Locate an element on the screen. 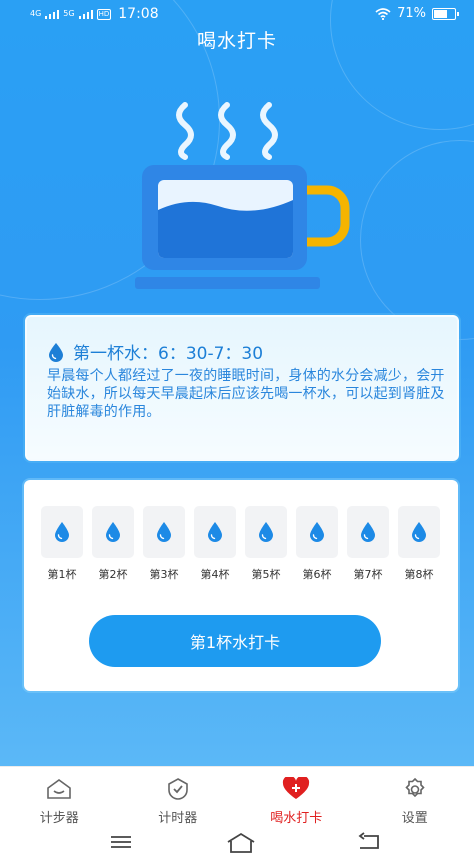 Image resolution: width=474 pixels, height=861 pixels. system-nav-bar is located at coordinates (237, 842).